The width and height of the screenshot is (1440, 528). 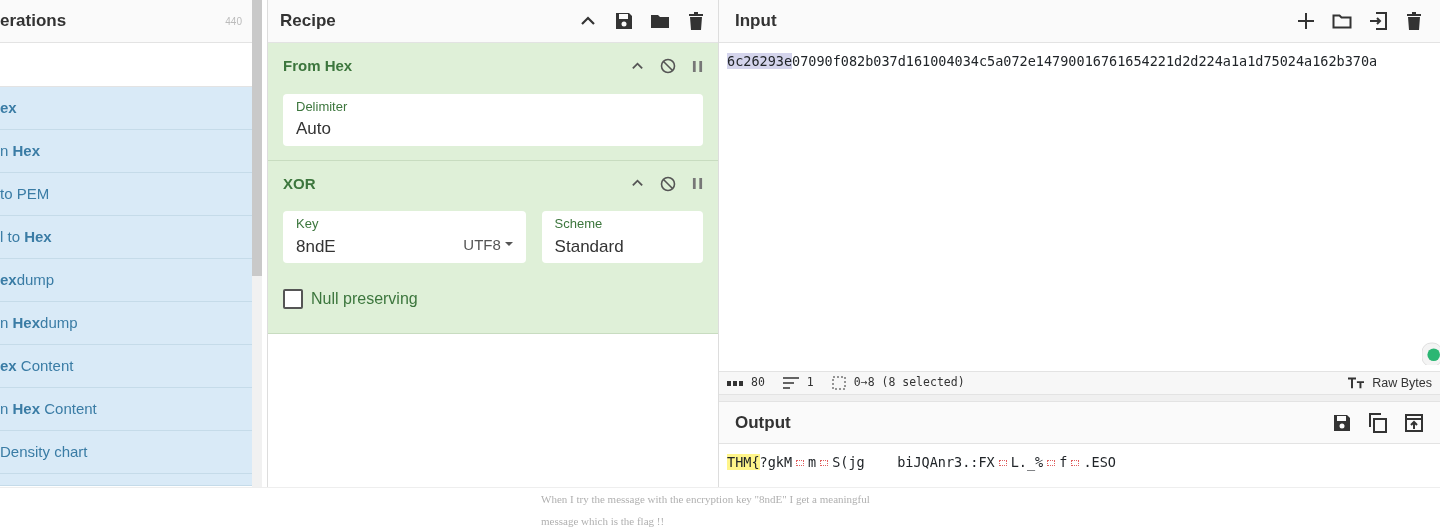 I want to click on selection-range: 0→8 (8 selected), so click(x=909, y=383).